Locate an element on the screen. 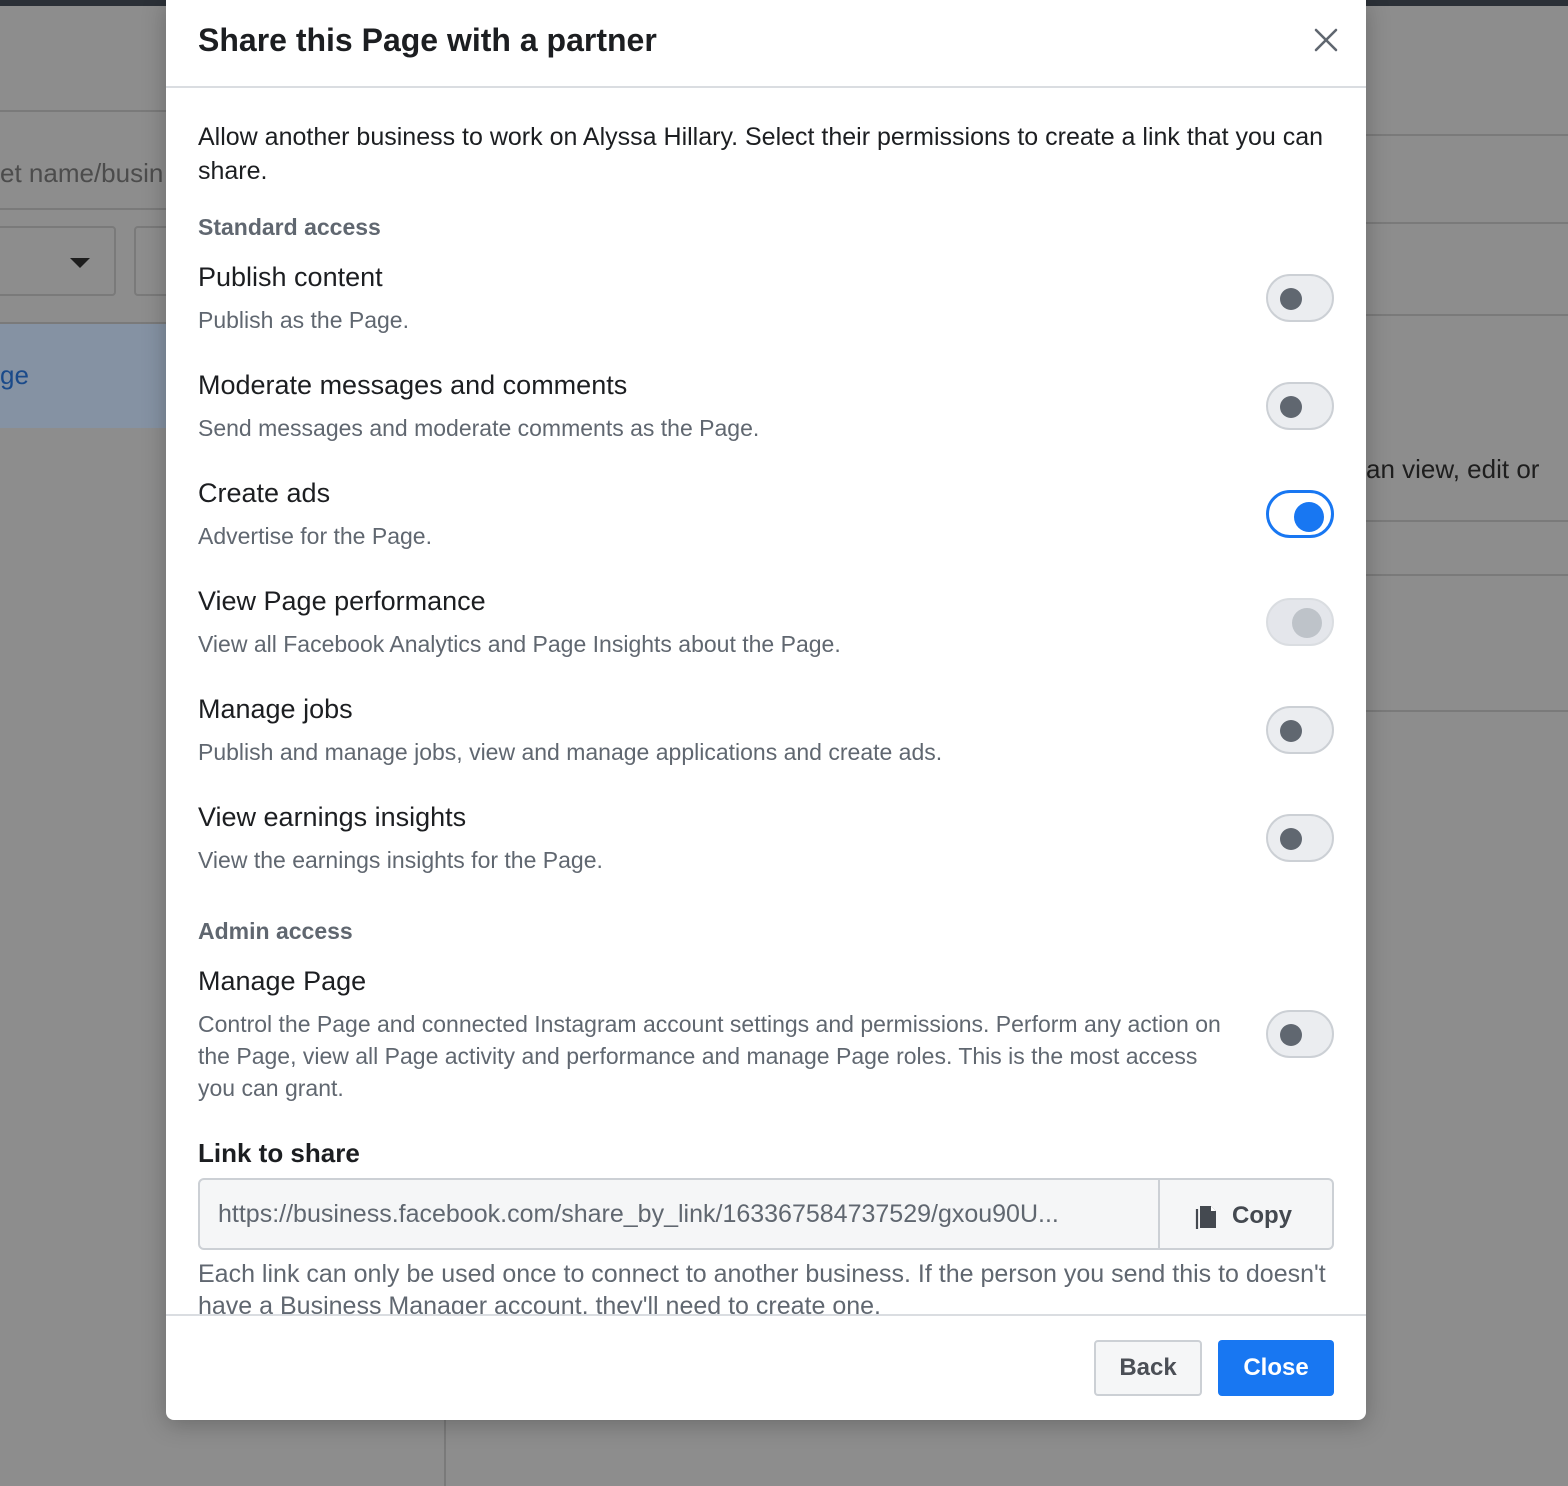 This screenshot has height=1486, width=1568. view-page-performance-toggle is located at coordinates (1300, 622).